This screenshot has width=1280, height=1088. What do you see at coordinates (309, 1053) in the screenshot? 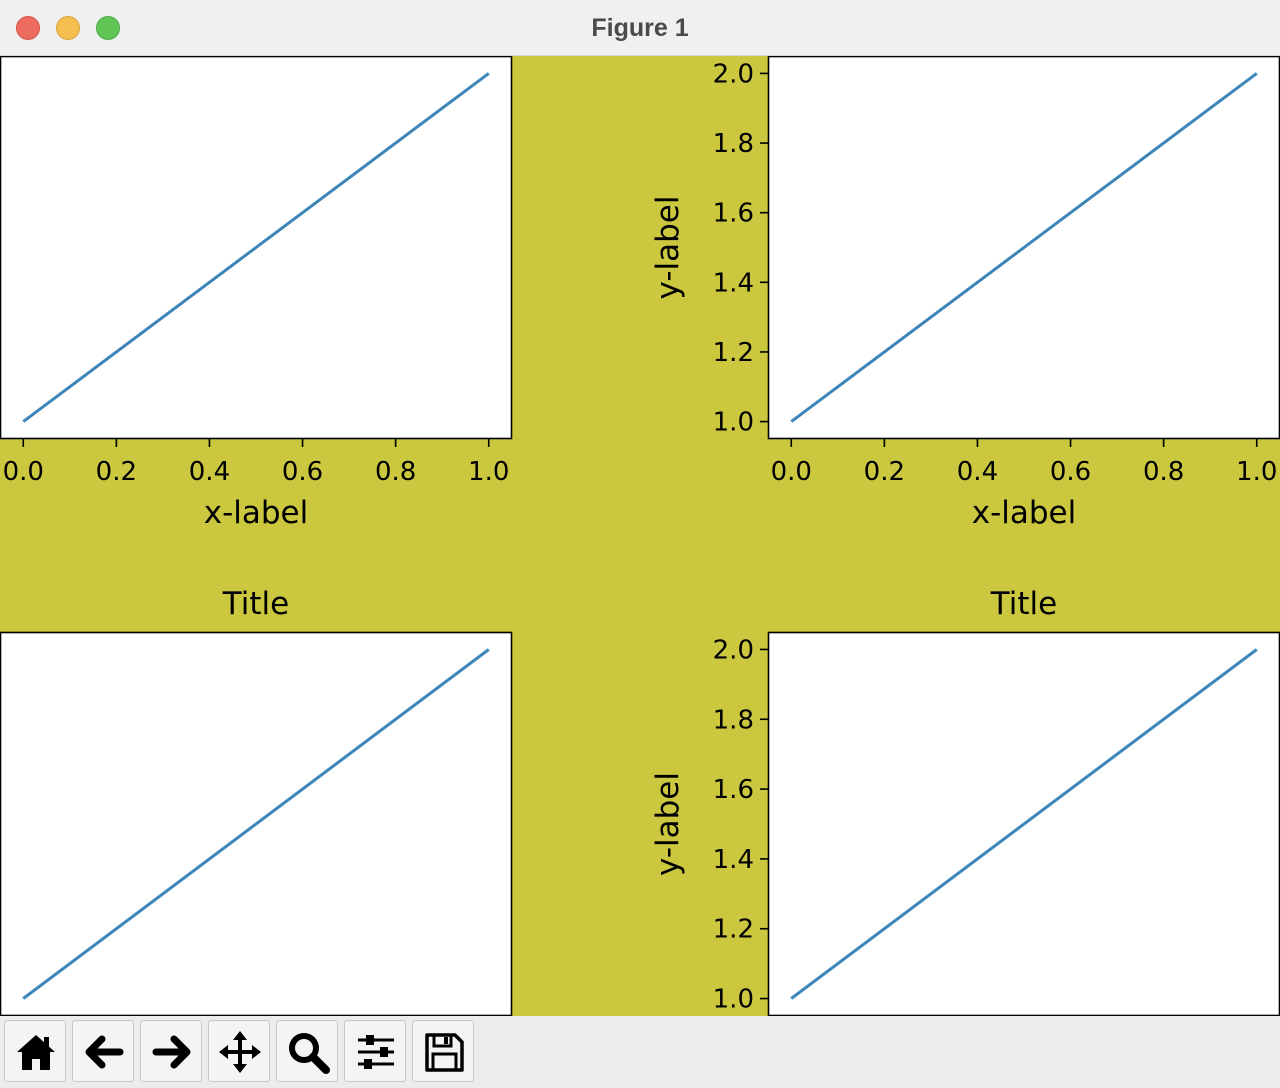
I see `zoom-icon` at bounding box center [309, 1053].